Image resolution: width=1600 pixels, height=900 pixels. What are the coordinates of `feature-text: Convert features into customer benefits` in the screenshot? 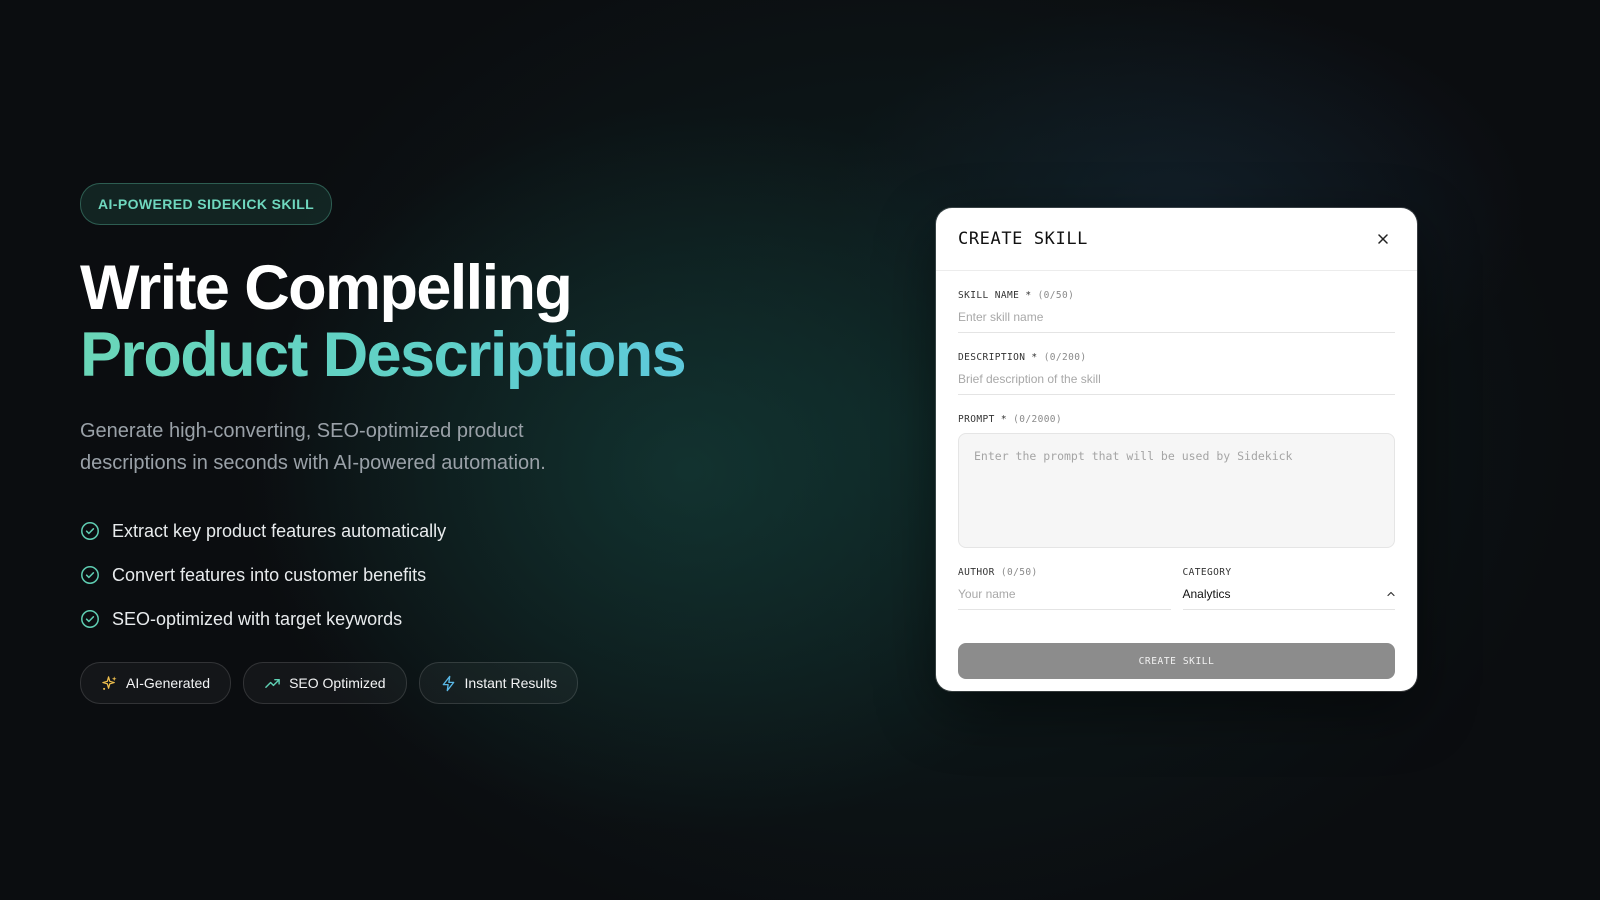 It's located at (269, 574).